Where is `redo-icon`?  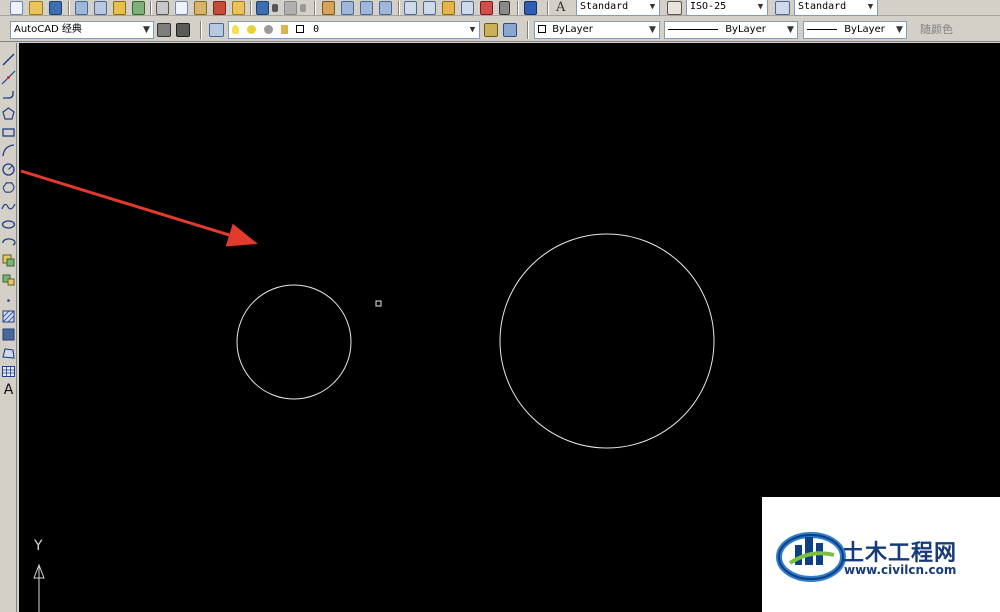 redo-icon is located at coordinates (290, 8).